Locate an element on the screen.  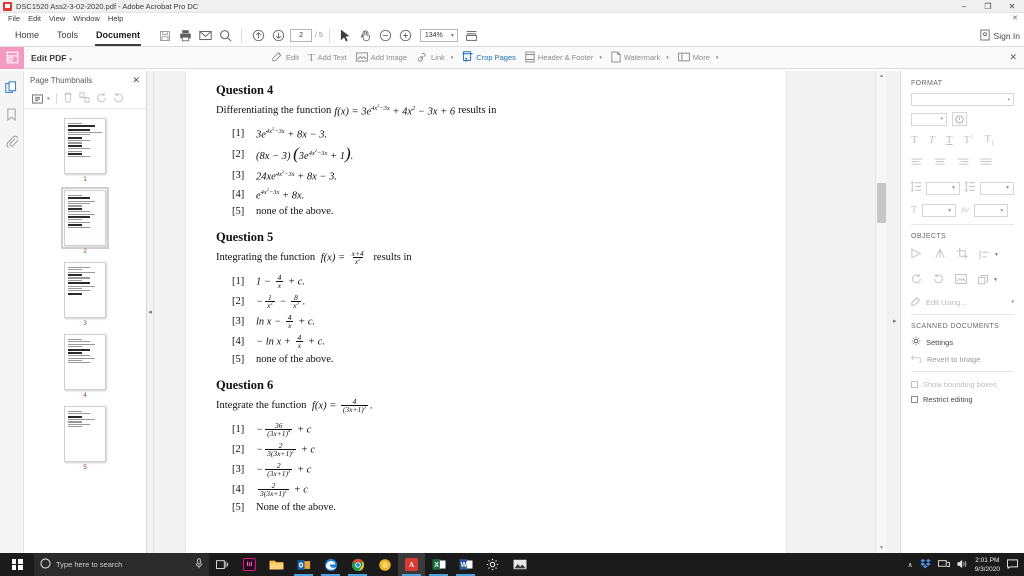
excel-icon: X is located at coordinates (438, 564).